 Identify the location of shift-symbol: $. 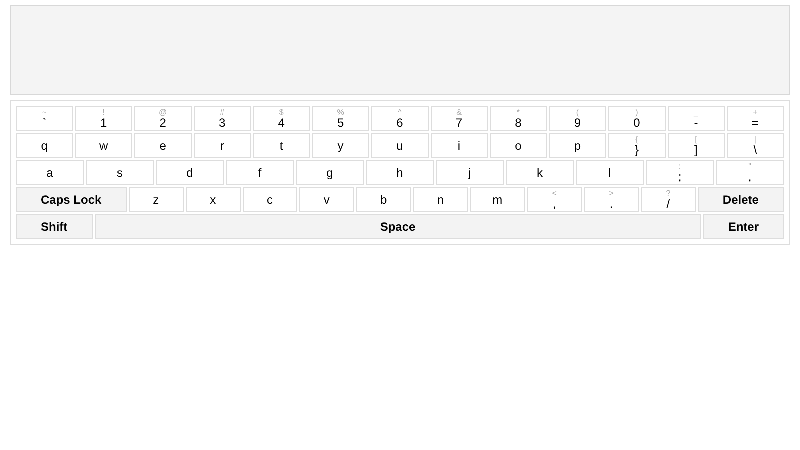
(281, 112).